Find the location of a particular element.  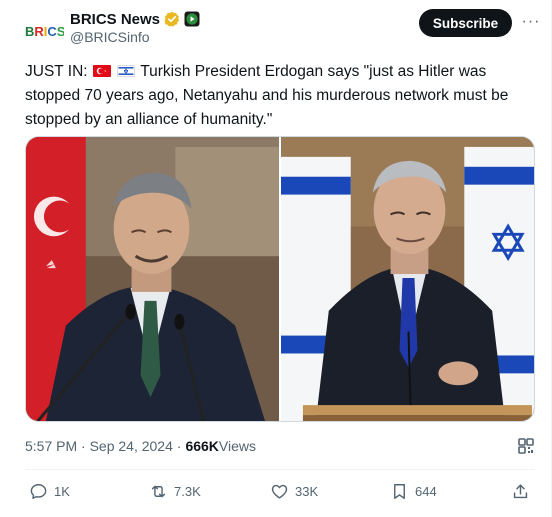

views-label: Views is located at coordinates (237, 446).